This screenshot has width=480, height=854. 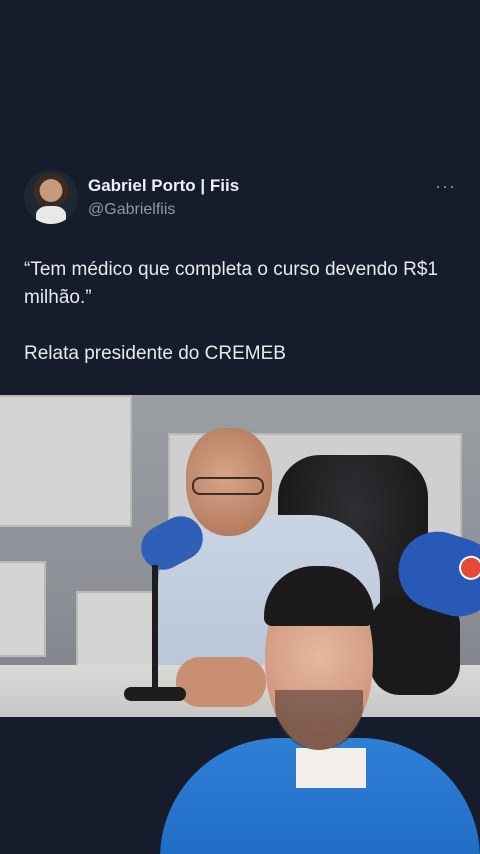 What do you see at coordinates (155, 353) in the screenshot?
I see `tweet-body: Relata presidente do CREMEB` at bounding box center [155, 353].